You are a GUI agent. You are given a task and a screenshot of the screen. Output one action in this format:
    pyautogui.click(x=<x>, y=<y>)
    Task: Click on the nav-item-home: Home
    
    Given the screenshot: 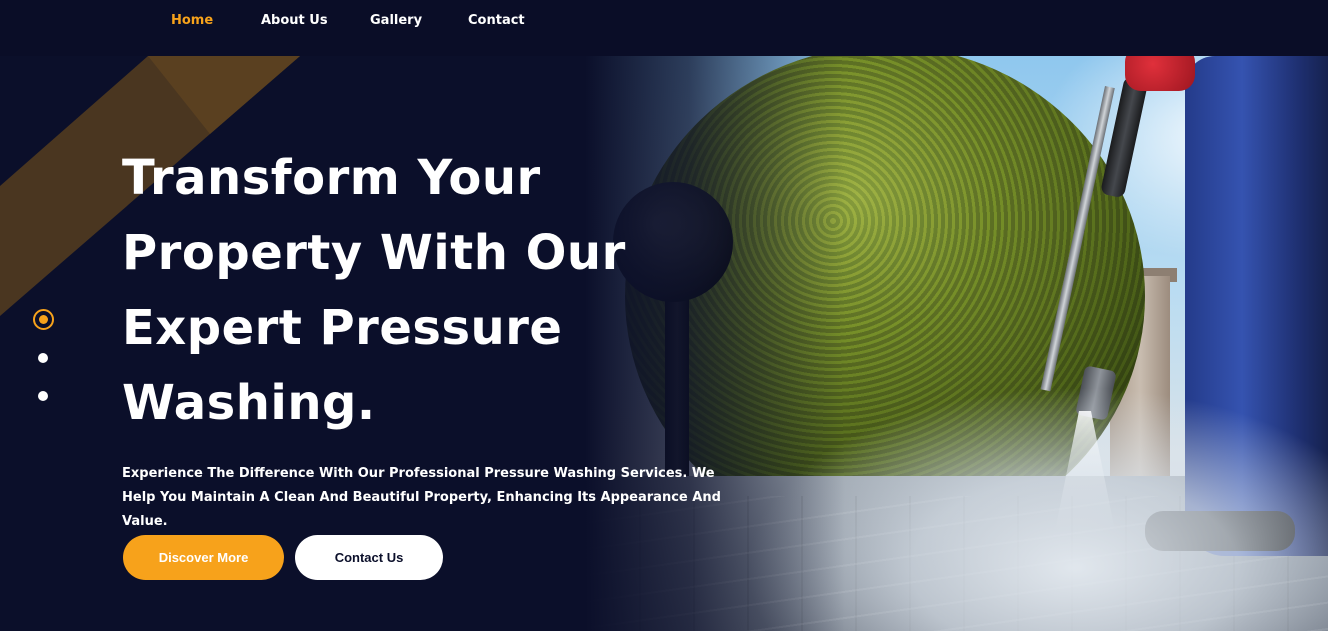 What is the action you would take?
    pyautogui.click(x=192, y=20)
    